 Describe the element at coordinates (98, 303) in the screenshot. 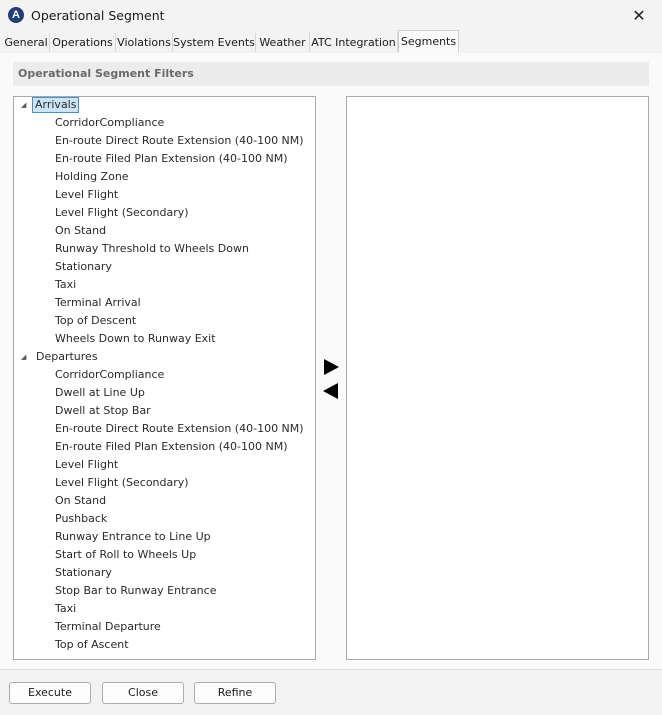

I see `tree-item: Terminal Arrival` at that location.